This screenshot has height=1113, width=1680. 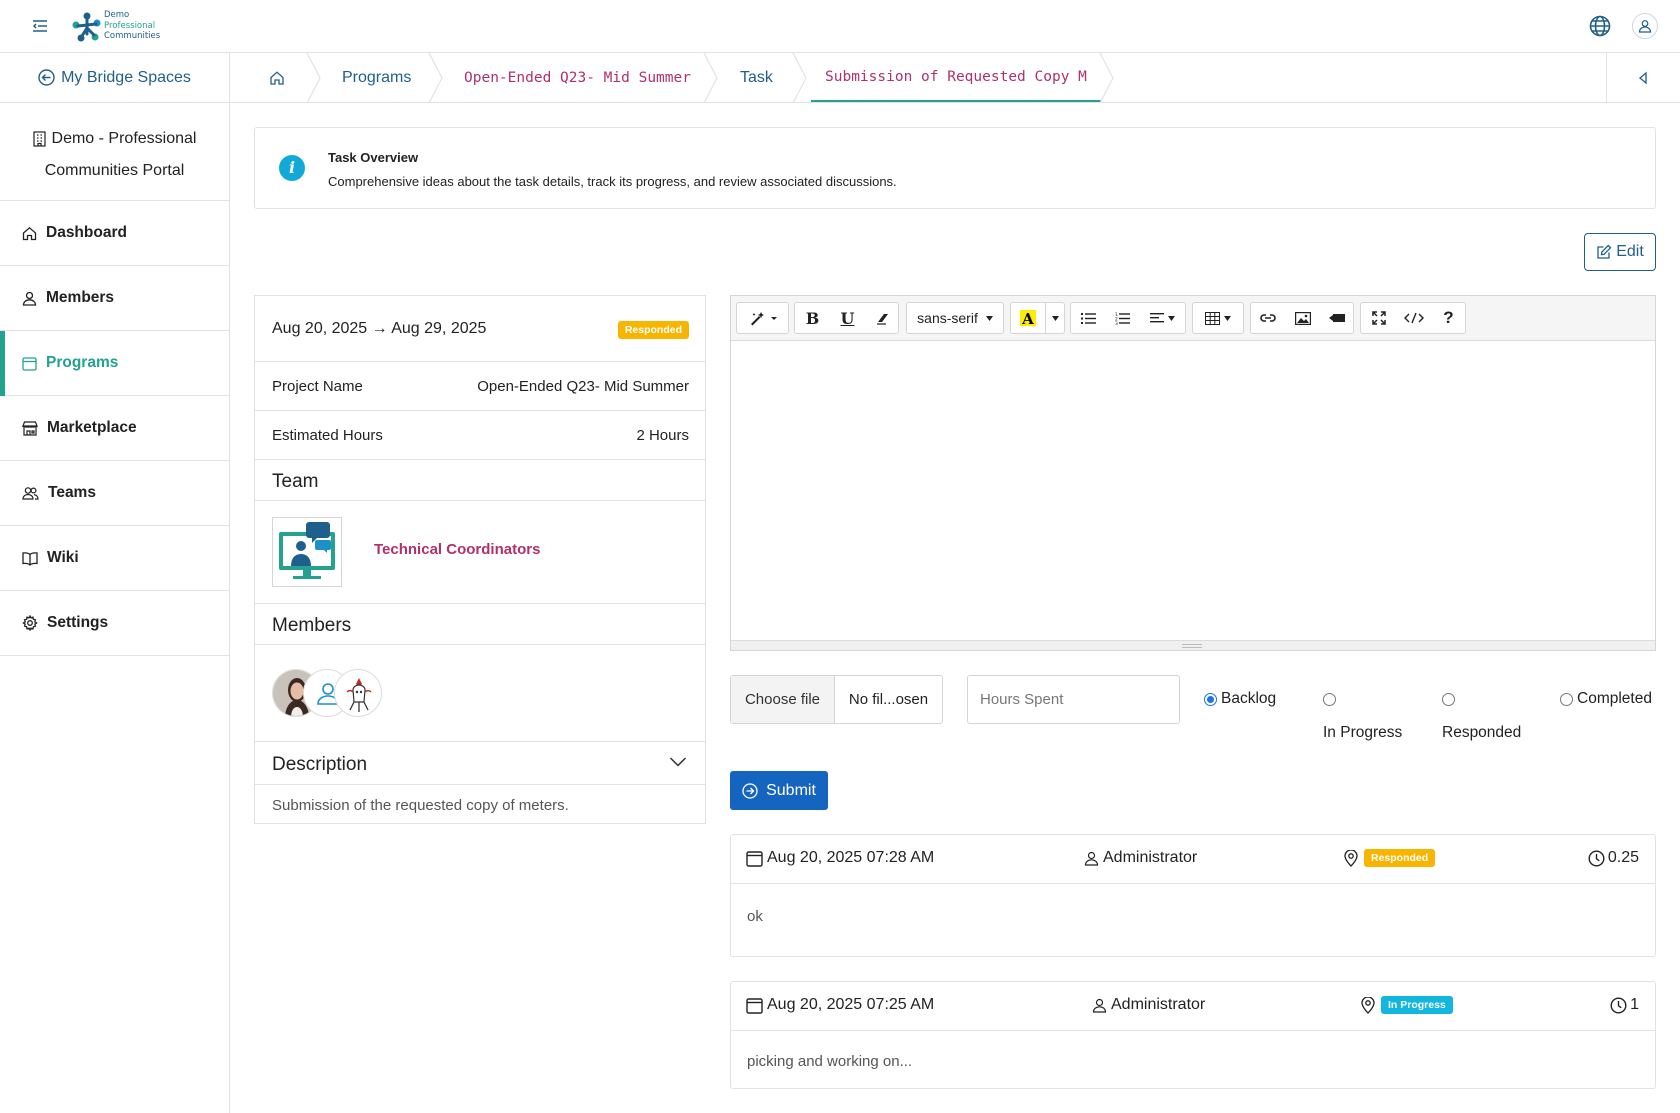 I want to click on edit-icon, so click(x=1604, y=251).